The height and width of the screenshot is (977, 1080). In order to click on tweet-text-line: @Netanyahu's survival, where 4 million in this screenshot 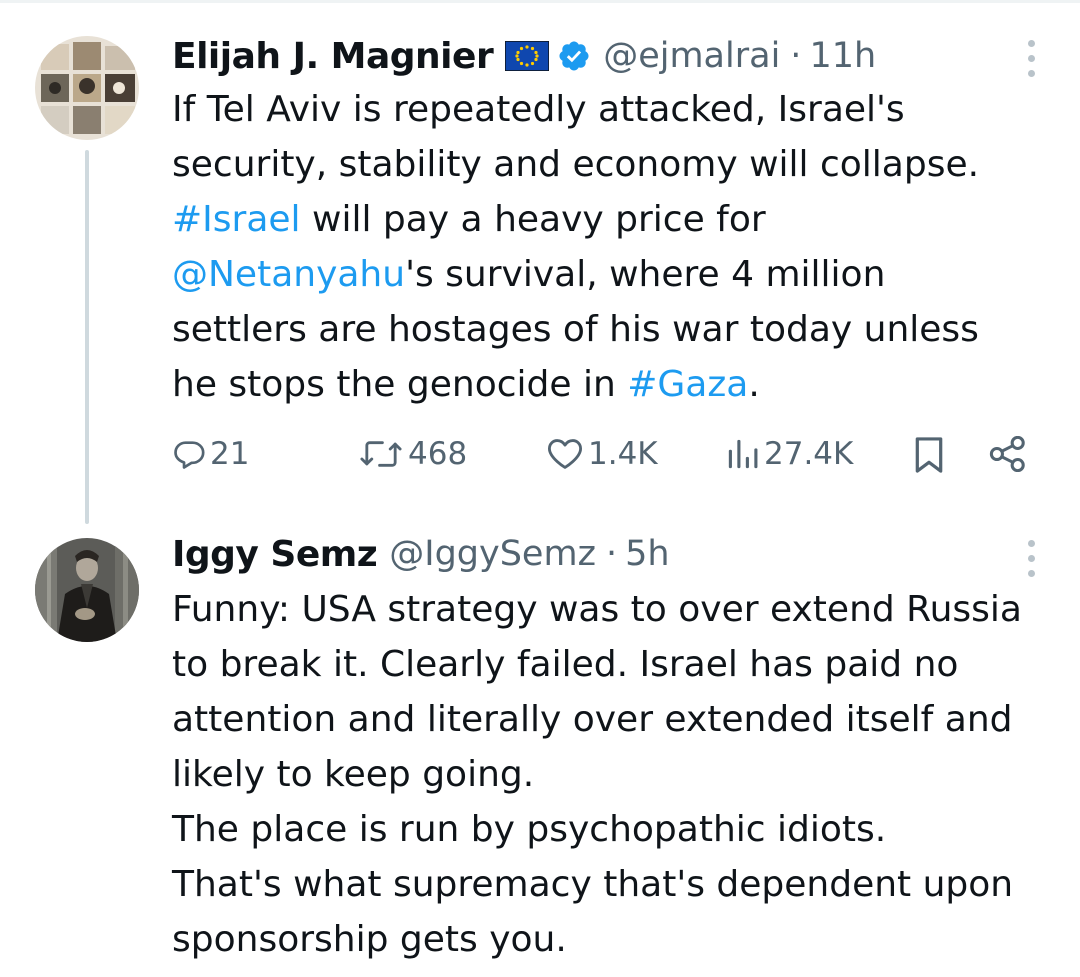, I will do `click(575, 274)`.